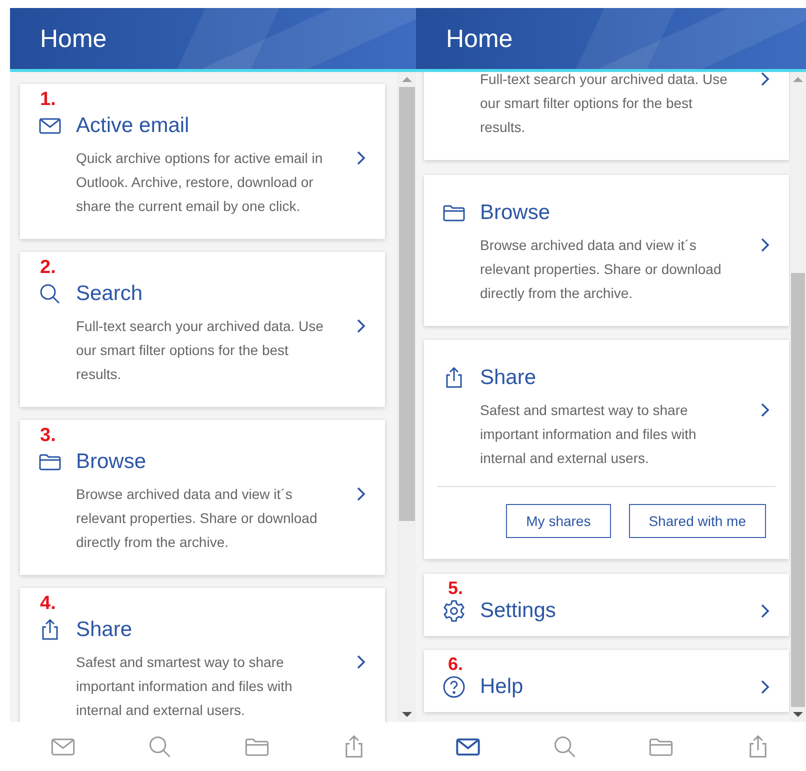 This screenshot has width=806, height=771. I want to click on feature-card: 4. Share Safest and smartest way to share important information and files with internal and external users., so click(202, 655).